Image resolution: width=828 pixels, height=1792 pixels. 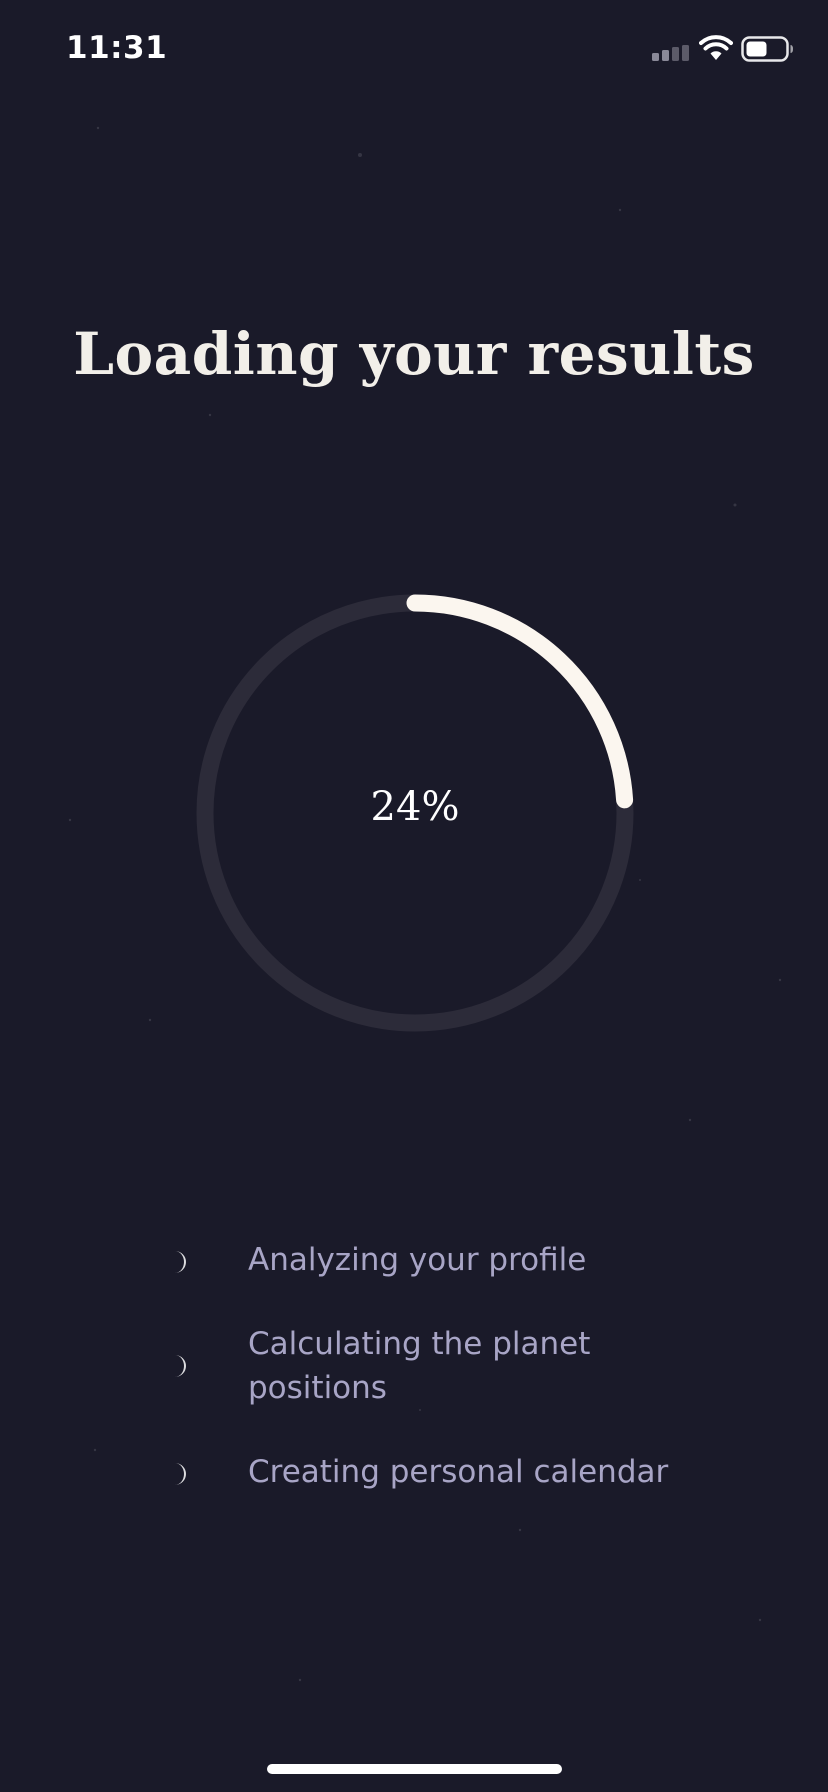 What do you see at coordinates (716, 47) in the screenshot?
I see `wifi-icon` at bounding box center [716, 47].